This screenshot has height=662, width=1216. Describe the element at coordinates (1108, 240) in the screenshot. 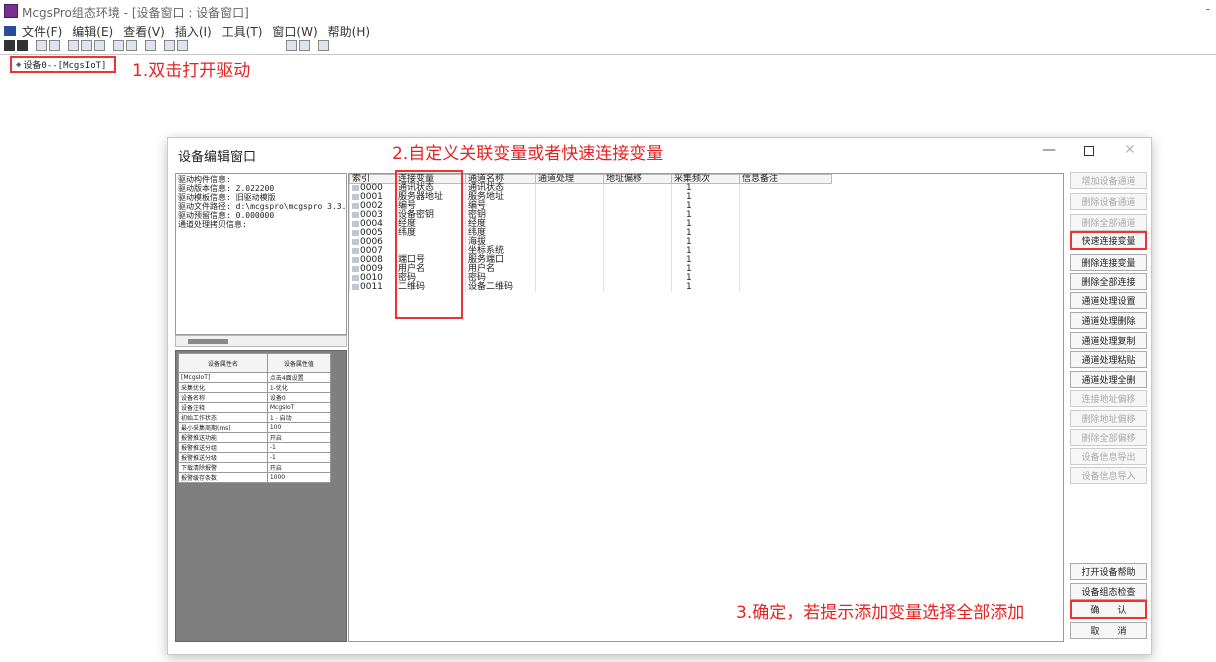

I see `quick-connect-button: 快速连接变量` at that location.